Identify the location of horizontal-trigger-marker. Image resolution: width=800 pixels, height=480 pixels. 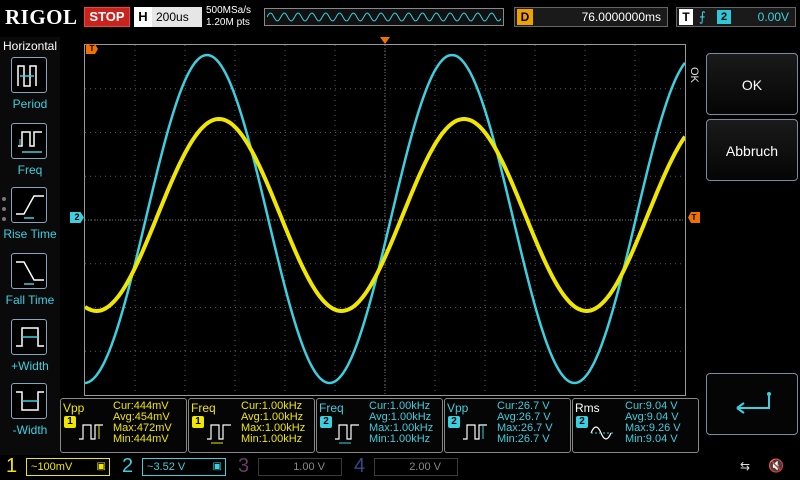
(385, 40).